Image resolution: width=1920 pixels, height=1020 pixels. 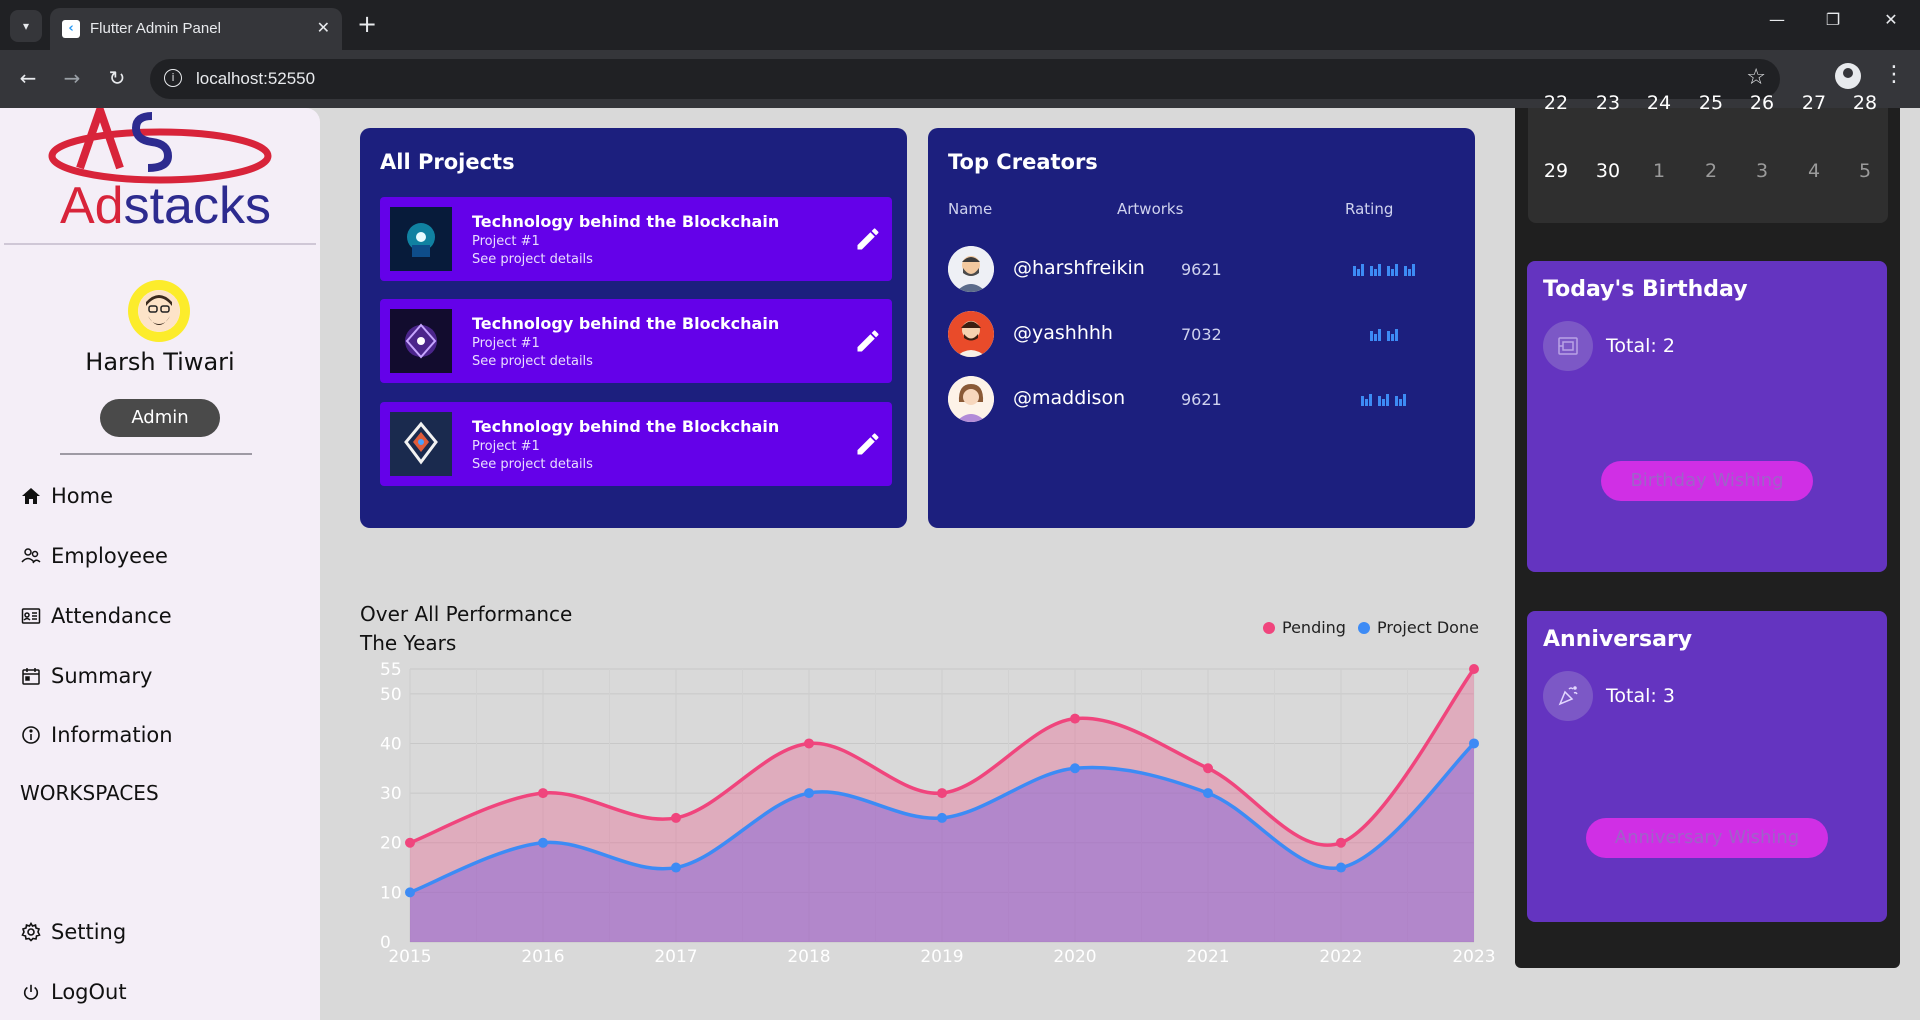 I want to click on info-icon, so click(x=31, y=735).